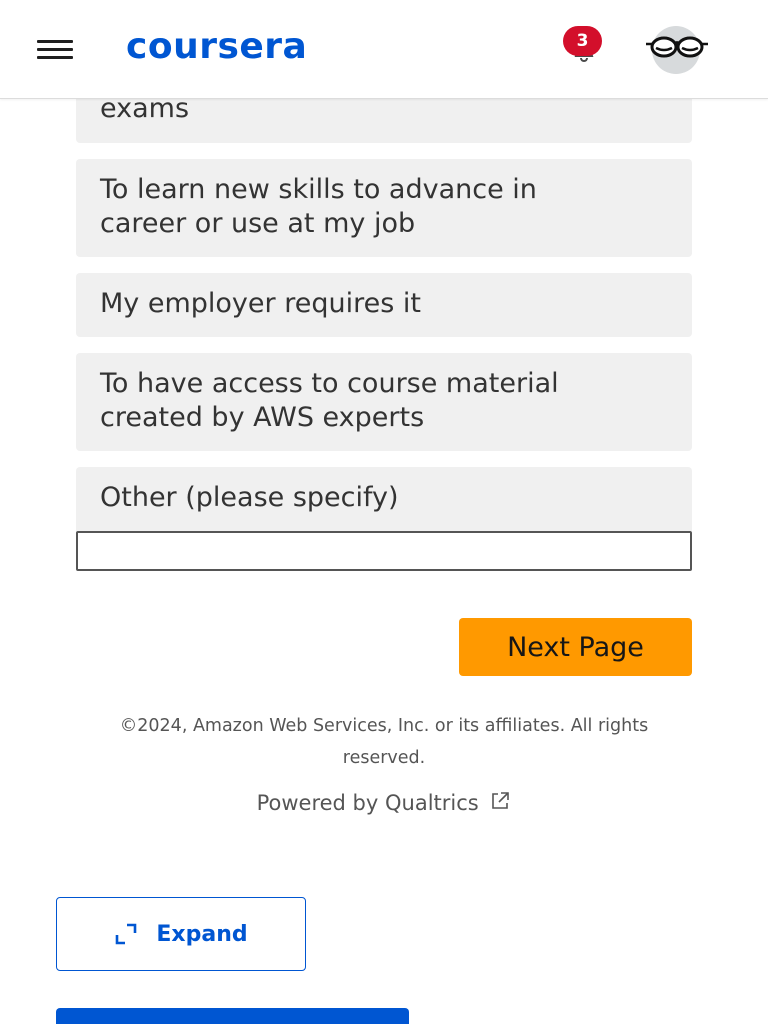  I want to click on survey-option-label-line2: career or use at my job, so click(258, 223).